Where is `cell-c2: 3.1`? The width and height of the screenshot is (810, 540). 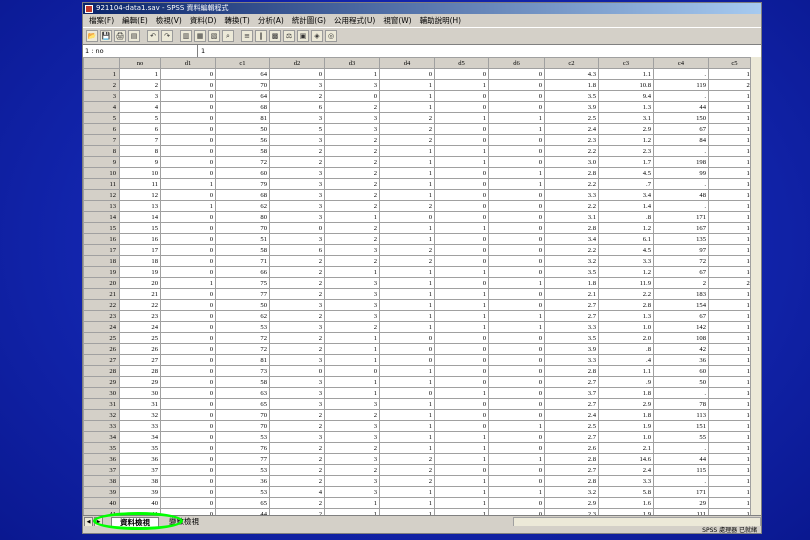
cell-c2: 3.1 is located at coordinates (571, 217).